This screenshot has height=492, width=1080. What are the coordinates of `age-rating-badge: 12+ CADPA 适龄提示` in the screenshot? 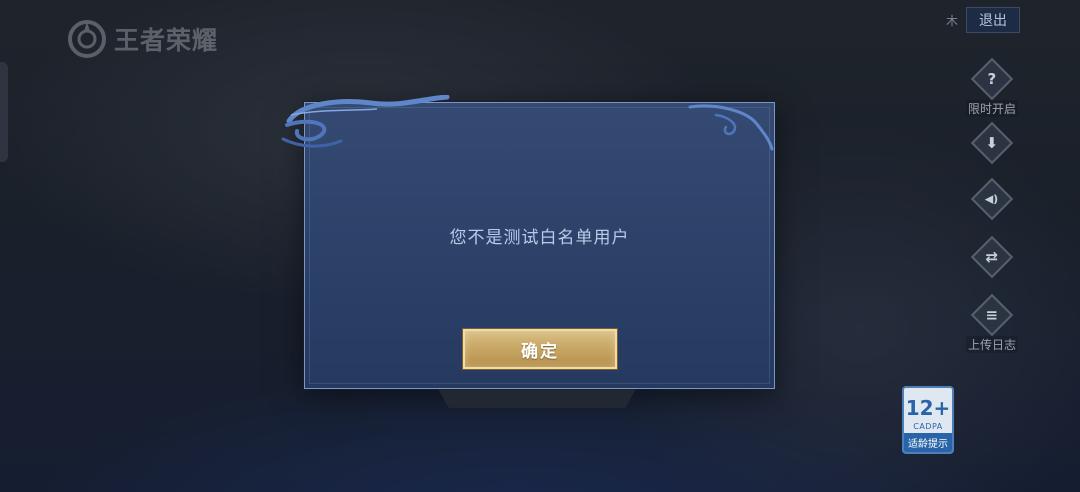 It's located at (928, 420).